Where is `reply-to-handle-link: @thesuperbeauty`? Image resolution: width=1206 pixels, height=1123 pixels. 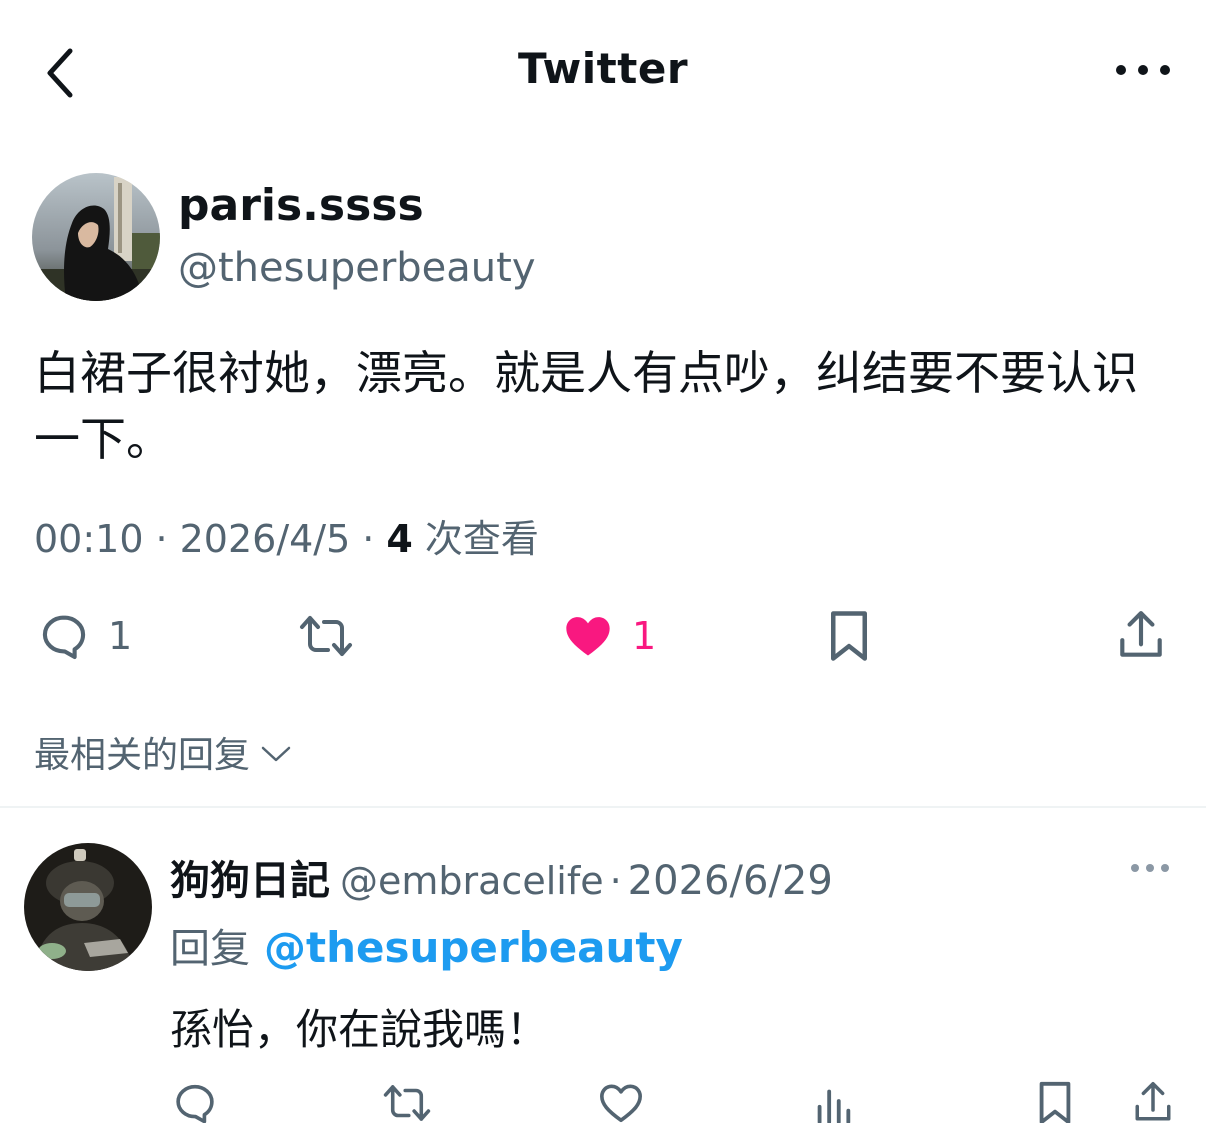 reply-to-handle-link: @thesuperbeauty is located at coordinates (473, 947).